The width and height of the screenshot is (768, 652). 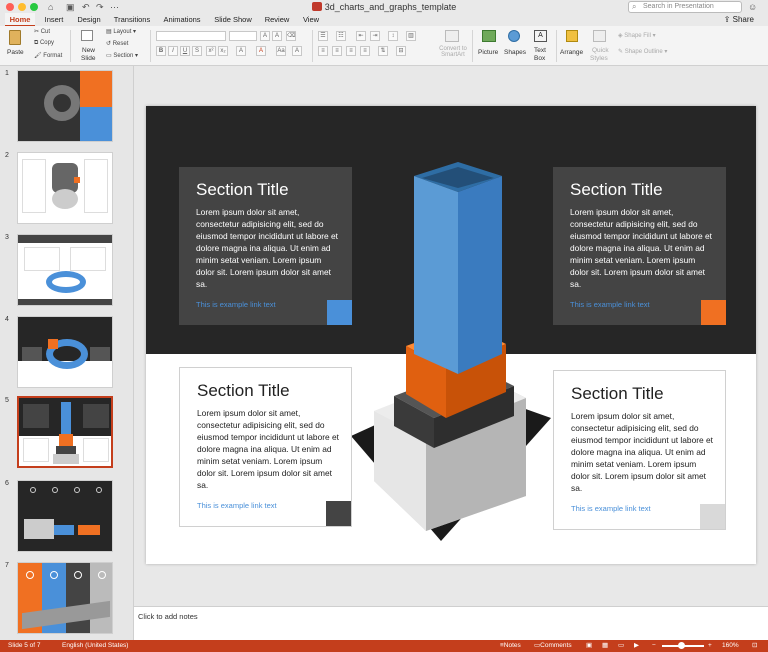 I want to click on reading-view-icon: ▭, so click(x=621, y=646).